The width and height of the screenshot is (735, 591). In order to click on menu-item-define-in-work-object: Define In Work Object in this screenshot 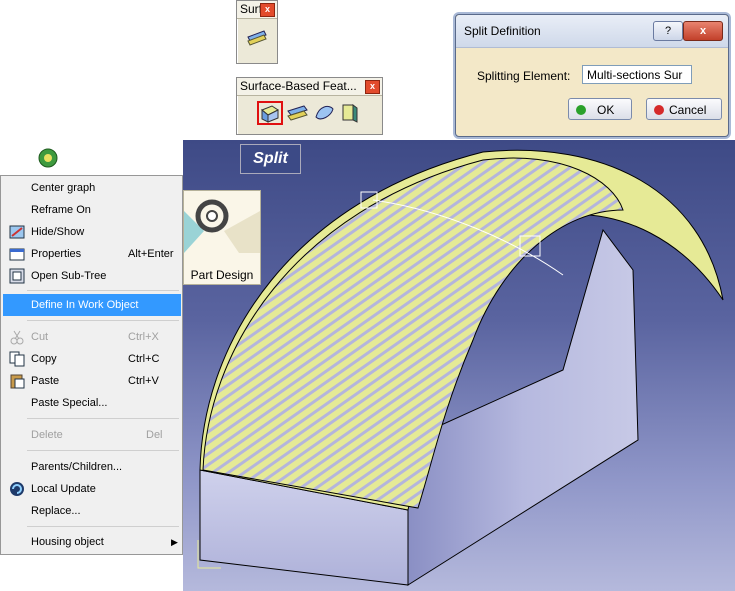, I will do `click(92, 305)`.